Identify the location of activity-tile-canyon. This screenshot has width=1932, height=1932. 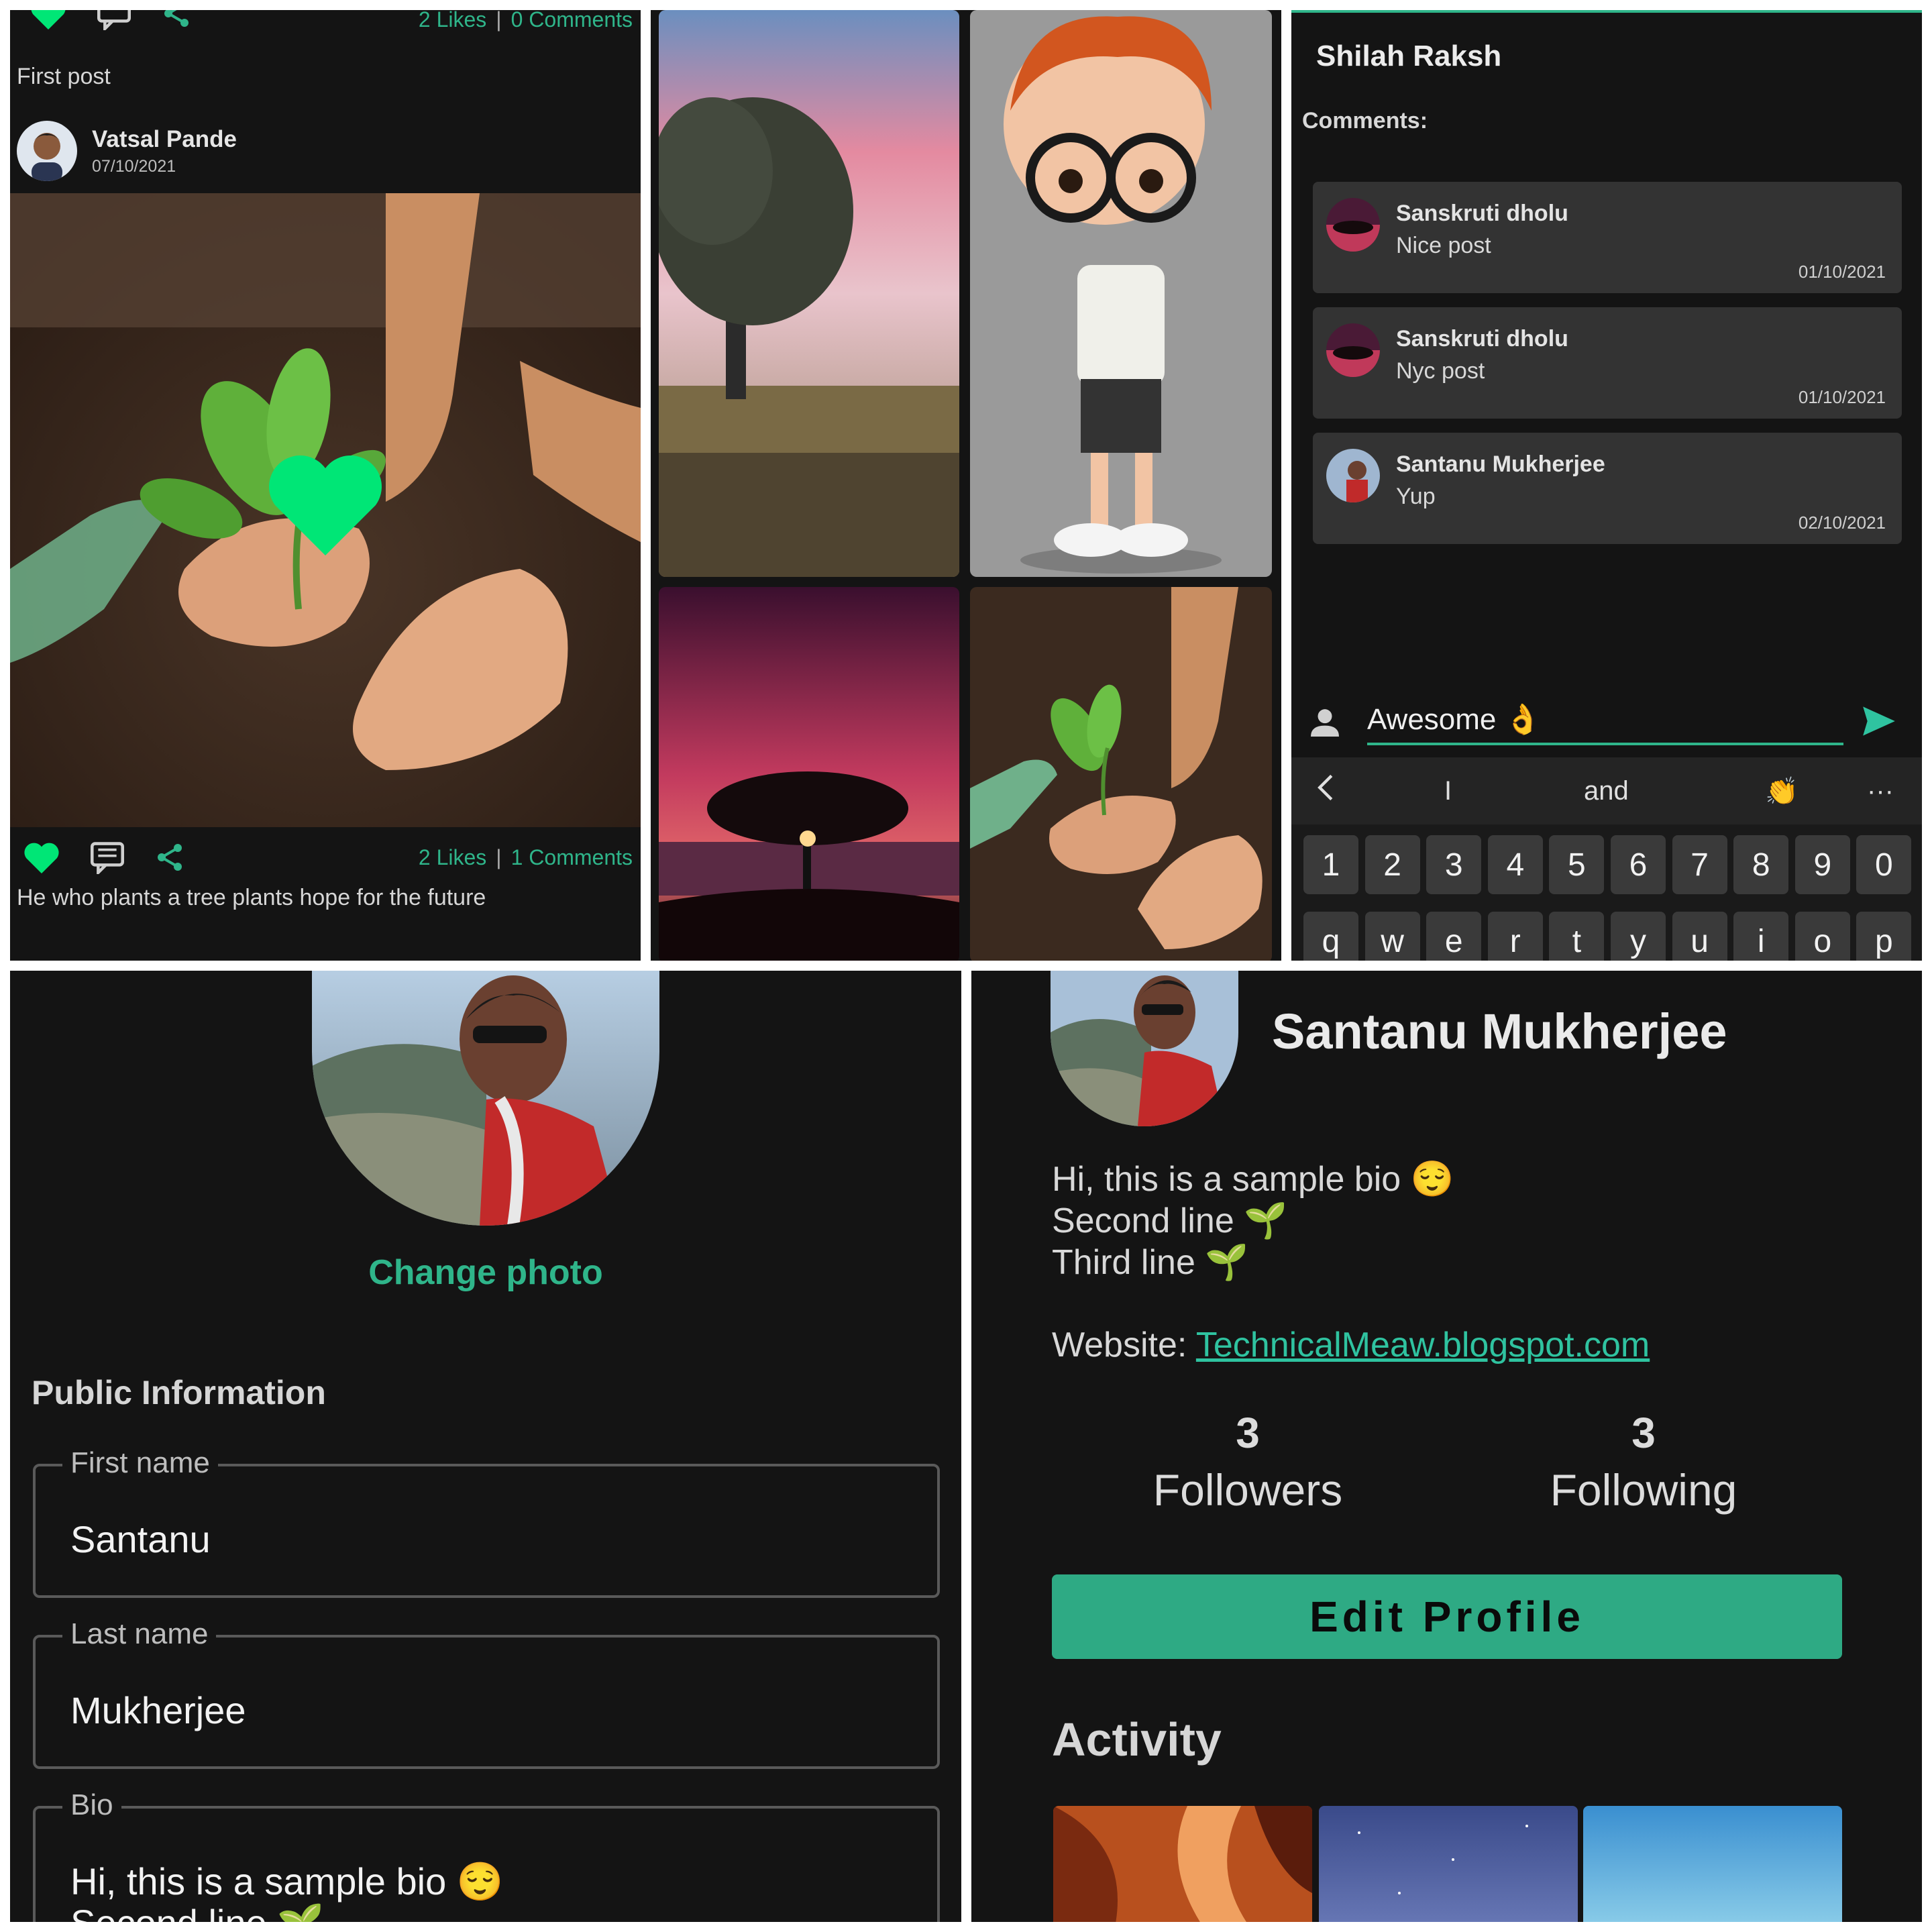
(1182, 1864).